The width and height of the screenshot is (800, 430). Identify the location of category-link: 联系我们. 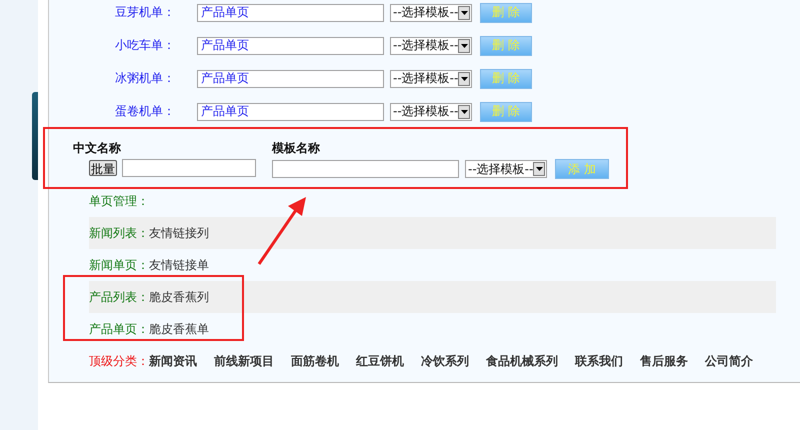
(599, 361).